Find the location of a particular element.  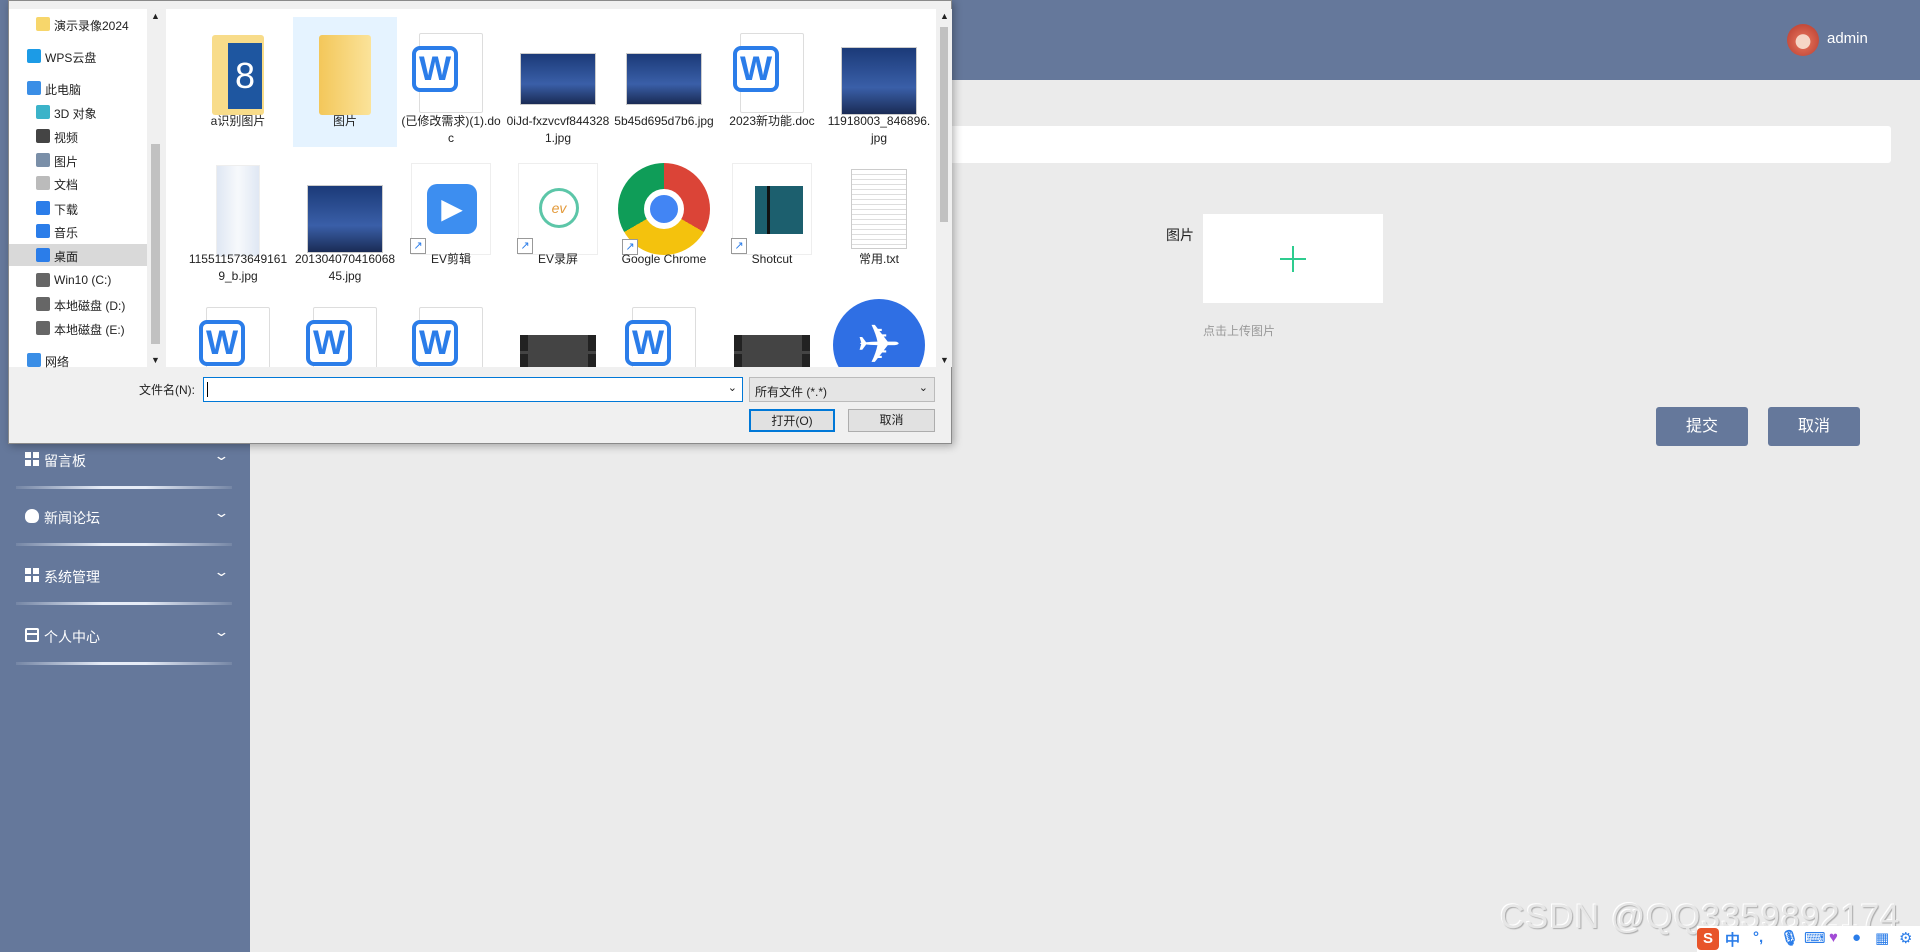

nav-item-label: 本地磁盘 (D:) is located at coordinates (90, 306).